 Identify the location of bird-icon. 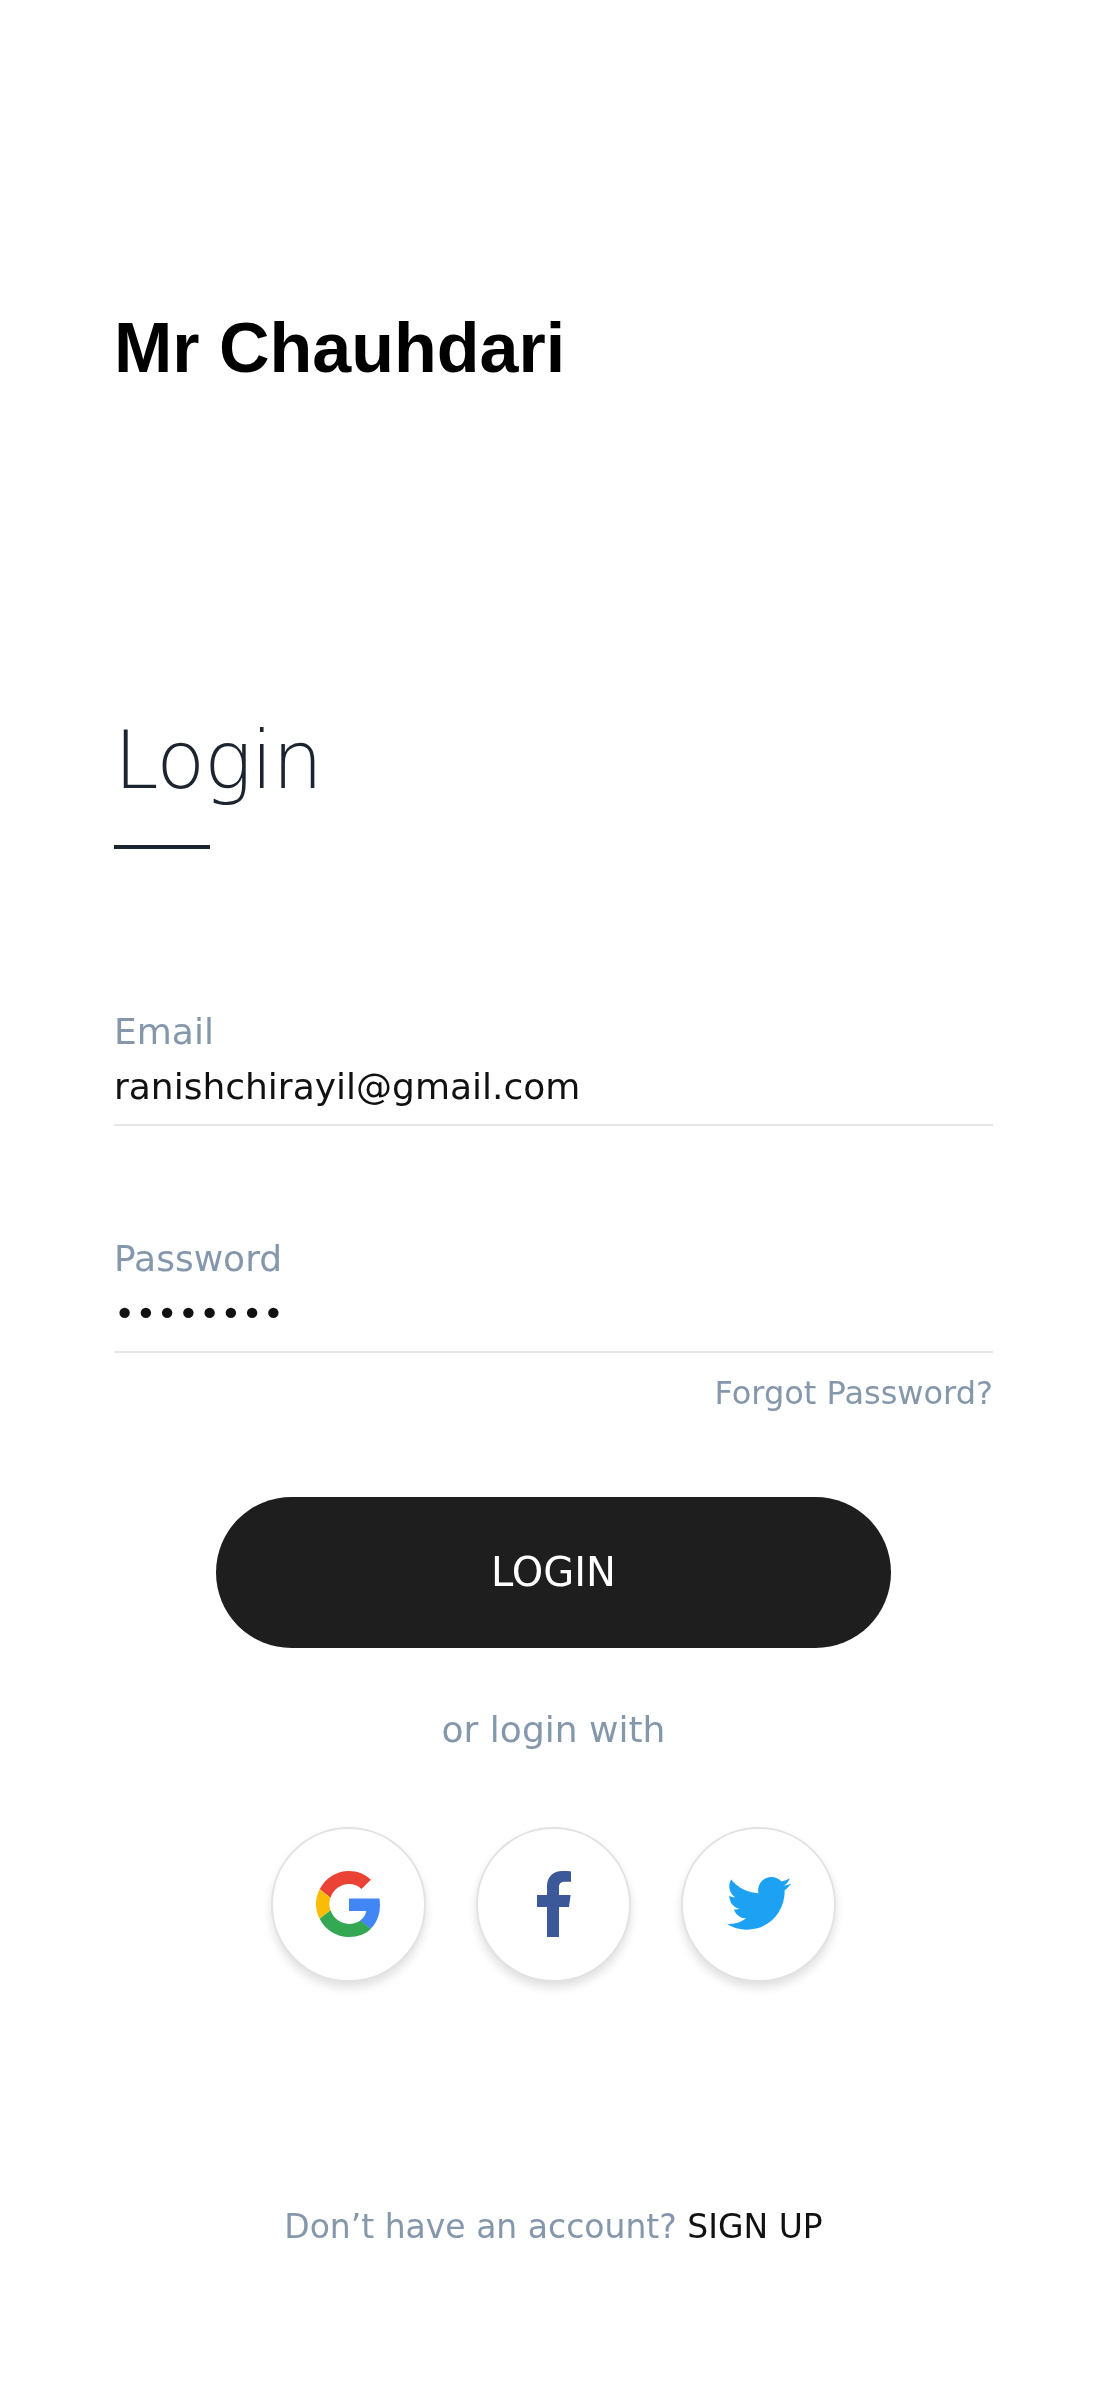
(758, 1904).